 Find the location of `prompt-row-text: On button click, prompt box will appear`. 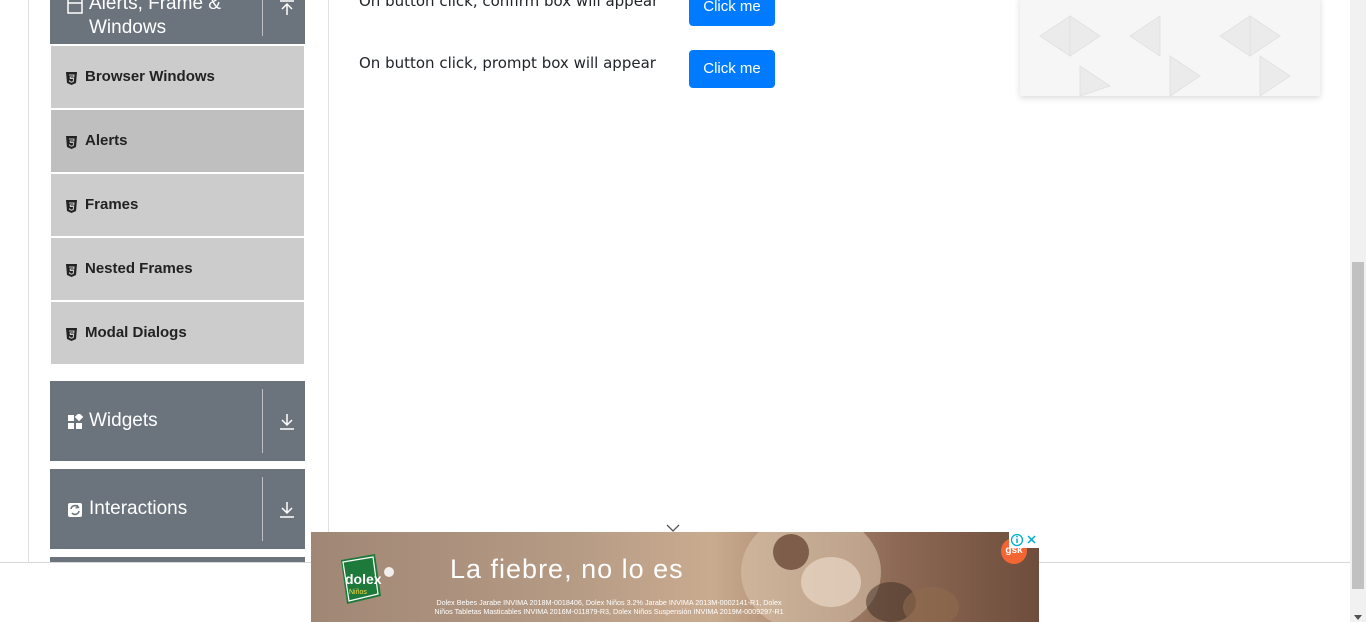

prompt-row-text: On button click, prompt box will appear is located at coordinates (507, 63).